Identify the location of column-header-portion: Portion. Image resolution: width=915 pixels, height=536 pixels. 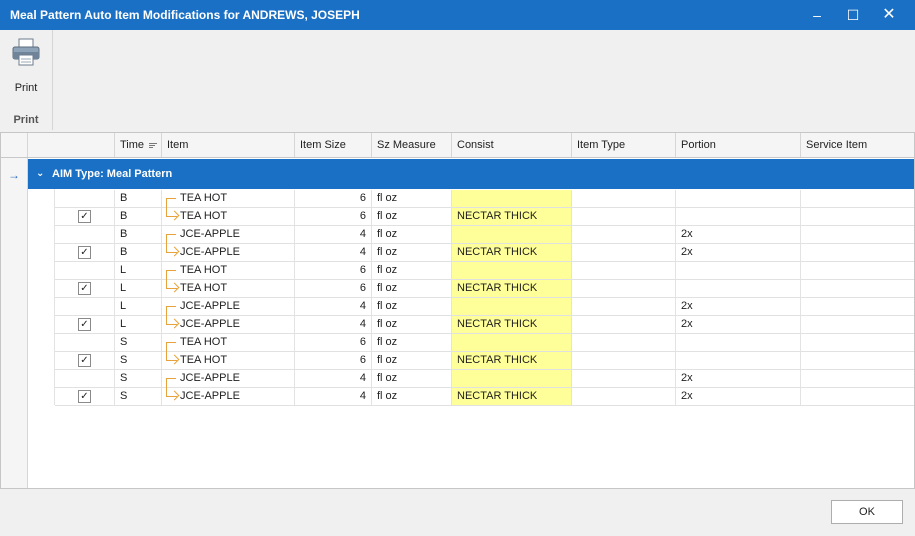
(738, 145).